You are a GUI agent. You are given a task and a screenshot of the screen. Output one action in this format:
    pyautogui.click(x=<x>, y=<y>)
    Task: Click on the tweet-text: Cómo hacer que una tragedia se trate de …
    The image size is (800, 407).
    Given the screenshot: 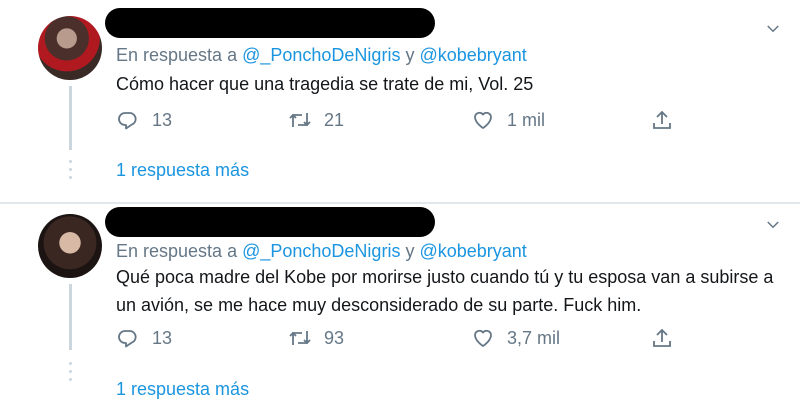 What is the action you would take?
    pyautogui.click(x=325, y=84)
    